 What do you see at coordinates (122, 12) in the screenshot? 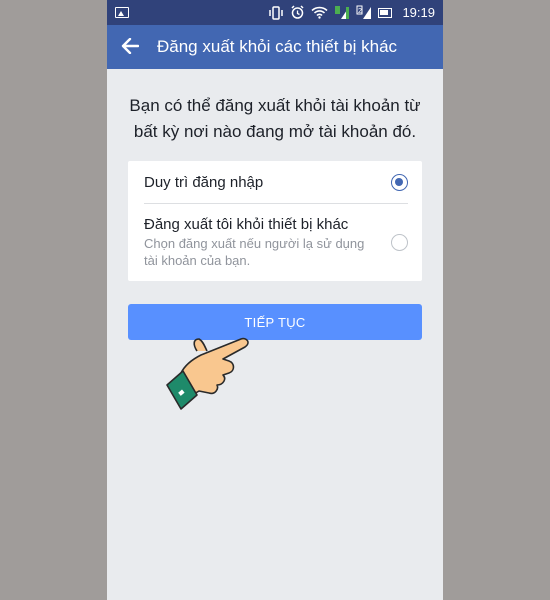
I see `image-notification-icon` at bounding box center [122, 12].